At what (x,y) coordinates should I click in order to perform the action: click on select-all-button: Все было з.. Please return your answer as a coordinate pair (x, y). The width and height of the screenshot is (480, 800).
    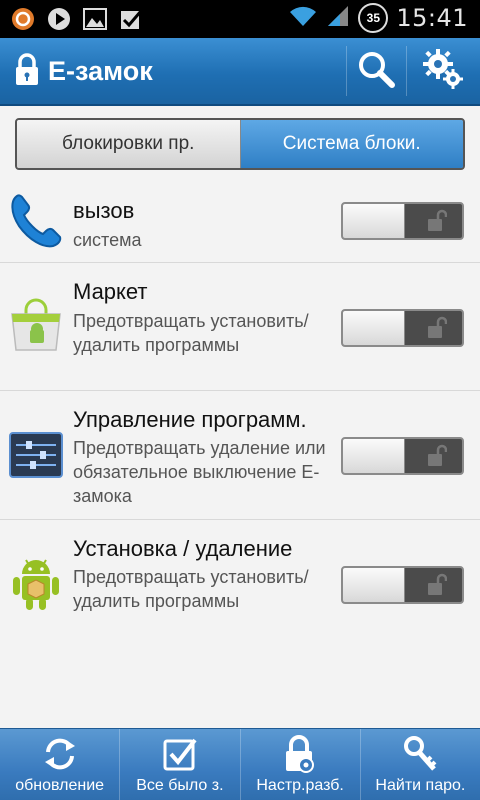
    Looking at the image, I should click on (180, 764).